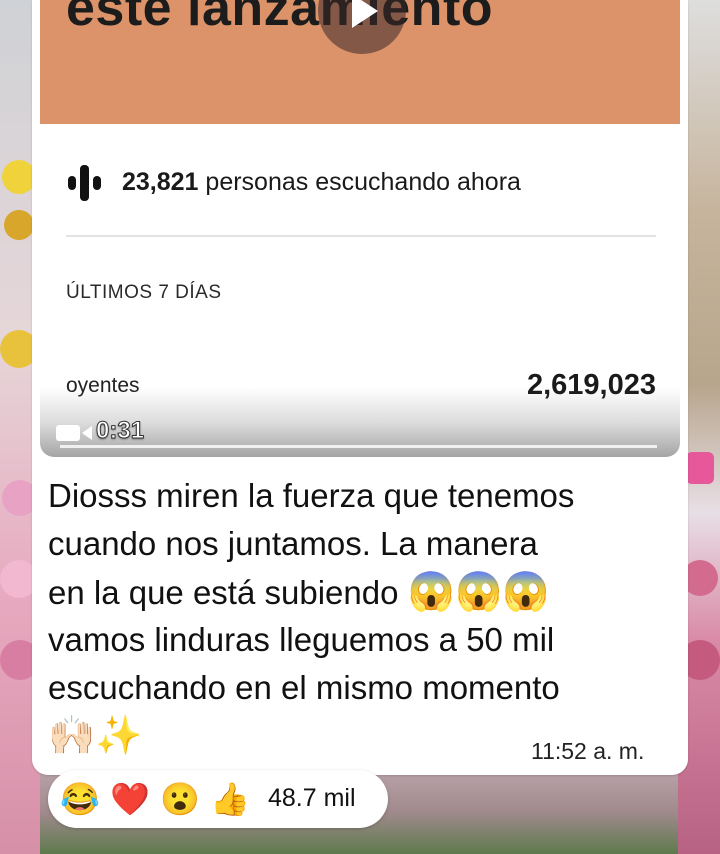 Image resolution: width=720 pixels, height=854 pixels. What do you see at coordinates (312, 798) in the screenshot?
I see `reaction-count: 48.7 mil` at bounding box center [312, 798].